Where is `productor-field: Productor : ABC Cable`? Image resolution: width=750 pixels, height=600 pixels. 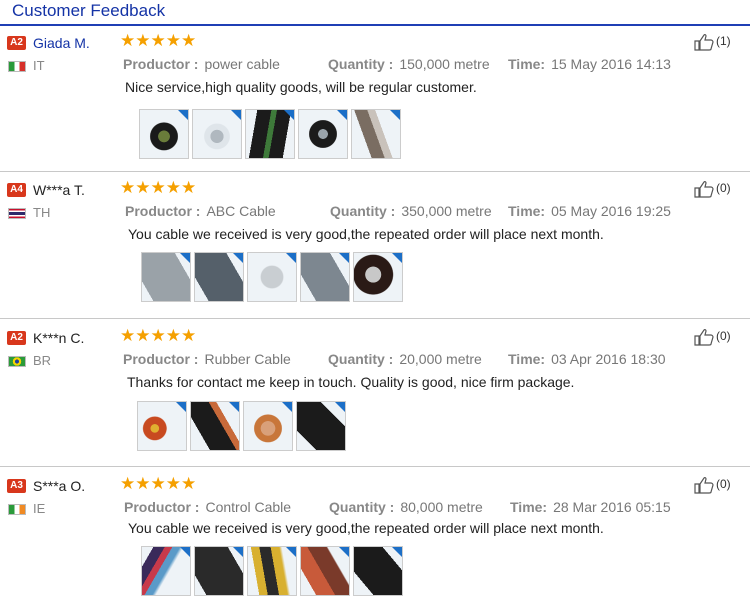
productor-field: Productor : ABC Cable is located at coordinates (200, 211).